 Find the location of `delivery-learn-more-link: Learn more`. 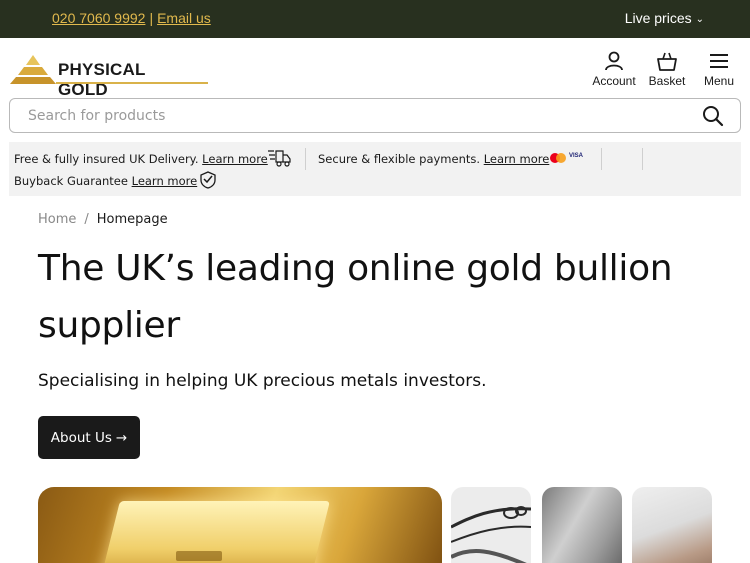

delivery-learn-more-link: Learn more is located at coordinates (235, 159).